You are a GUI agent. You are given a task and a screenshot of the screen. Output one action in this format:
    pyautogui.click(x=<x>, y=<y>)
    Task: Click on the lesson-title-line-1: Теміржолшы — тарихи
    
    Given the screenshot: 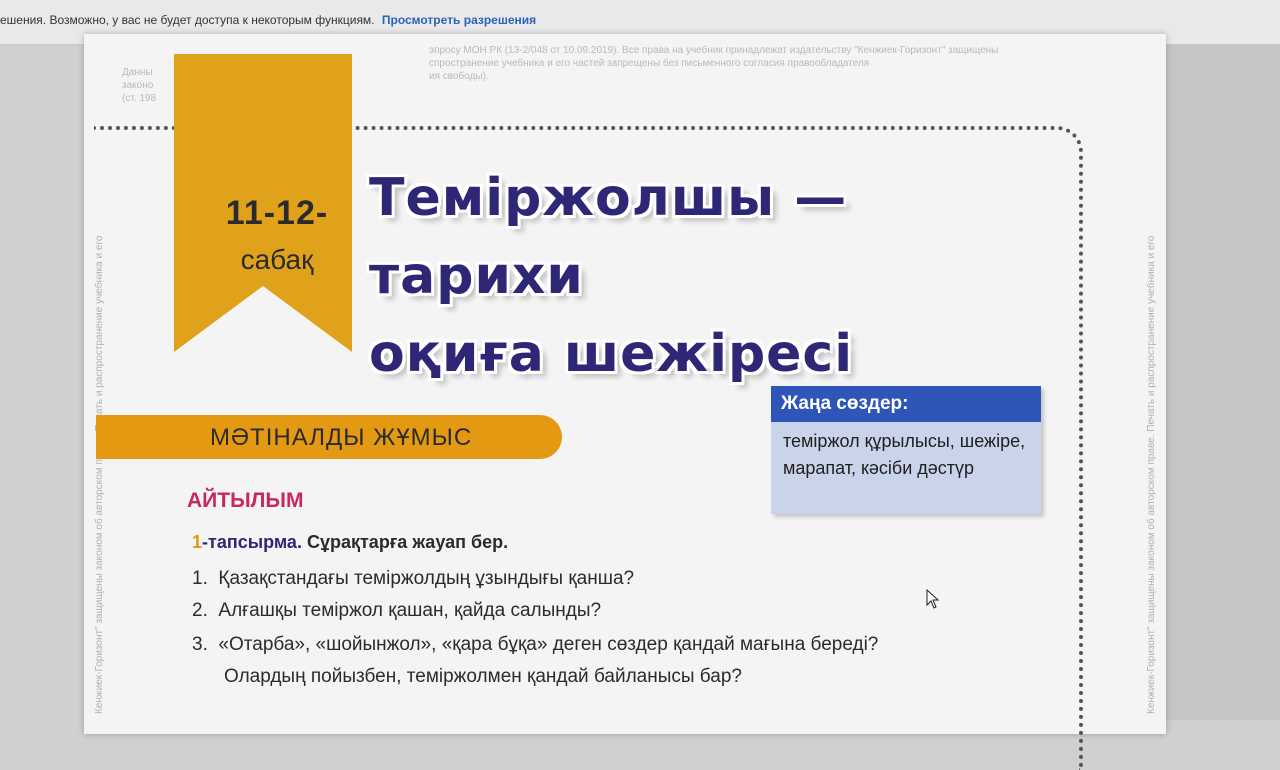 What is the action you would take?
    pyautogui.click(x=608, y=237)
    